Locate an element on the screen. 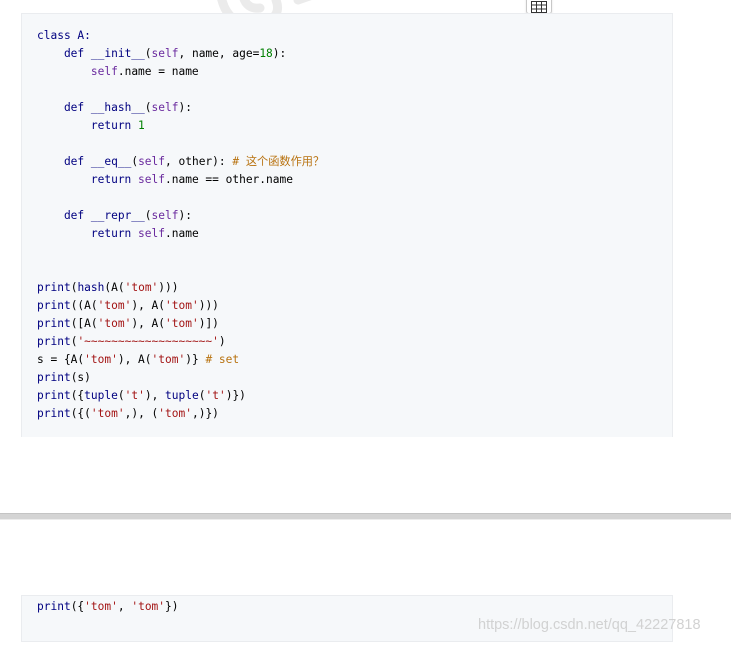 Image resolution: width=731 pixels, height=646 pixels. code-line: print({('tom',), ('tom',)}) is located at coordinates (180, 414).